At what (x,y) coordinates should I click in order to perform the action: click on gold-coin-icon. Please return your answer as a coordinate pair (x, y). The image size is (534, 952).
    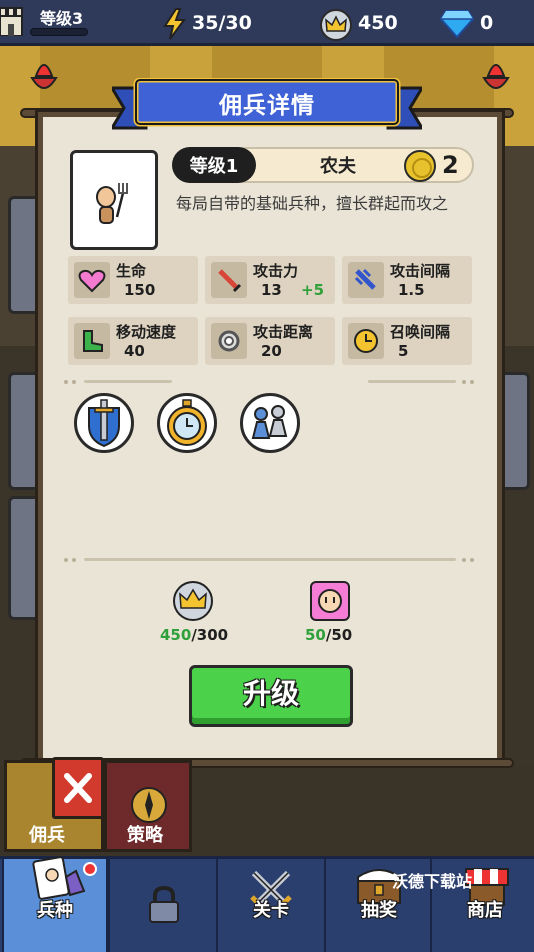
    Looking at the image, I should click on (420, 166).